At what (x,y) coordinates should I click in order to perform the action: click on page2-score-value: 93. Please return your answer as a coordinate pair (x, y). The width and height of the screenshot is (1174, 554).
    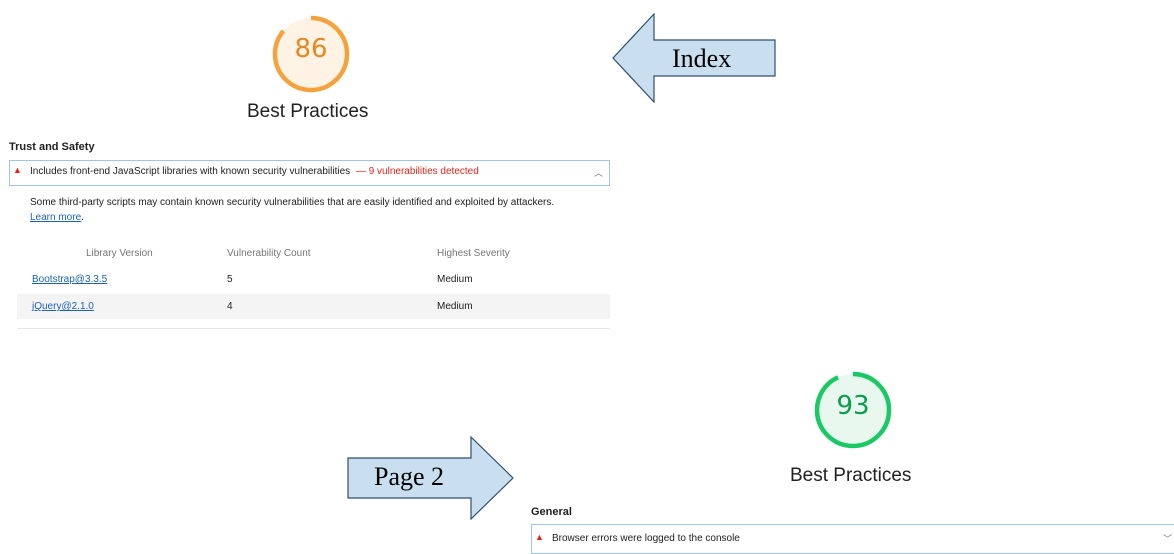
    Looking at the image, I should click on (853, 406).